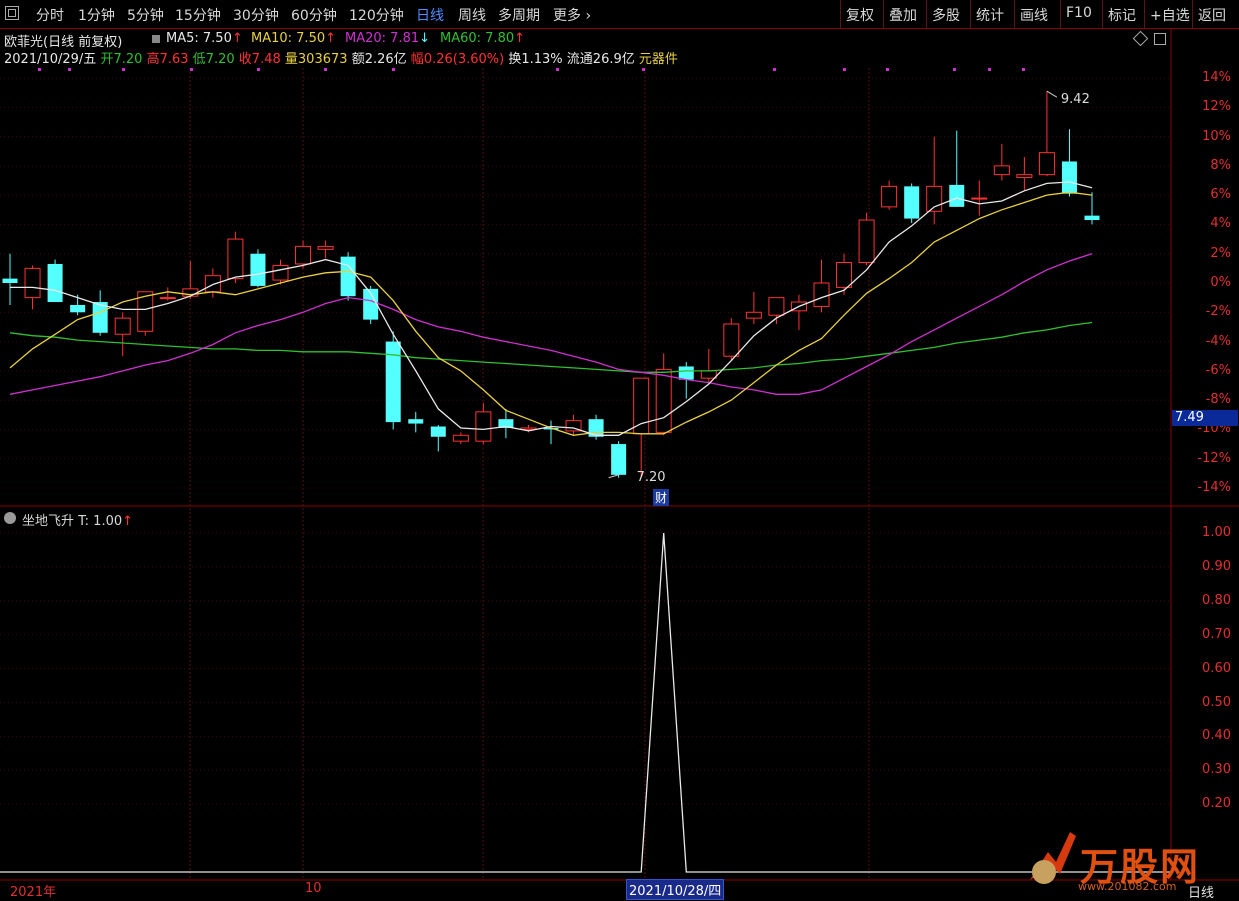 This screenshot has height=901, width=1239. What do you see at coordinates (1218, 400) in the screenshot?
I see `y-tick-label: -8%` at bounding box center [1218, 400].